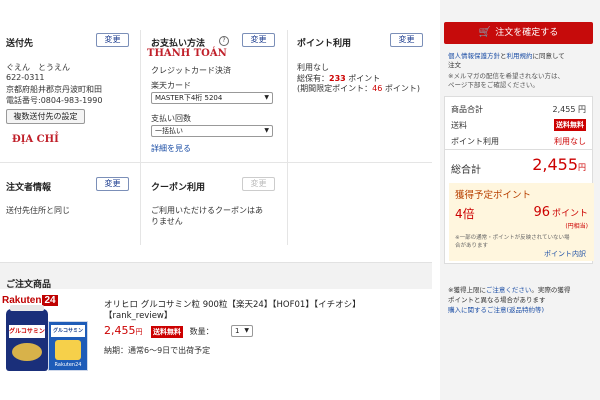  Describe the element at coordinates (570, 141) in the screenshot. I see `point-use-value: 利用なし` at that location.